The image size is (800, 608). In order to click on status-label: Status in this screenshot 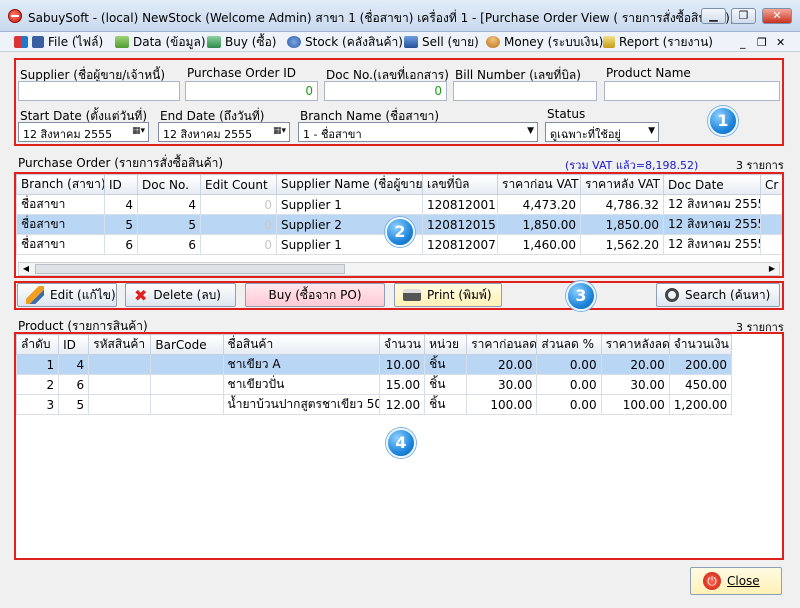, I will do `click(566, 114)`.